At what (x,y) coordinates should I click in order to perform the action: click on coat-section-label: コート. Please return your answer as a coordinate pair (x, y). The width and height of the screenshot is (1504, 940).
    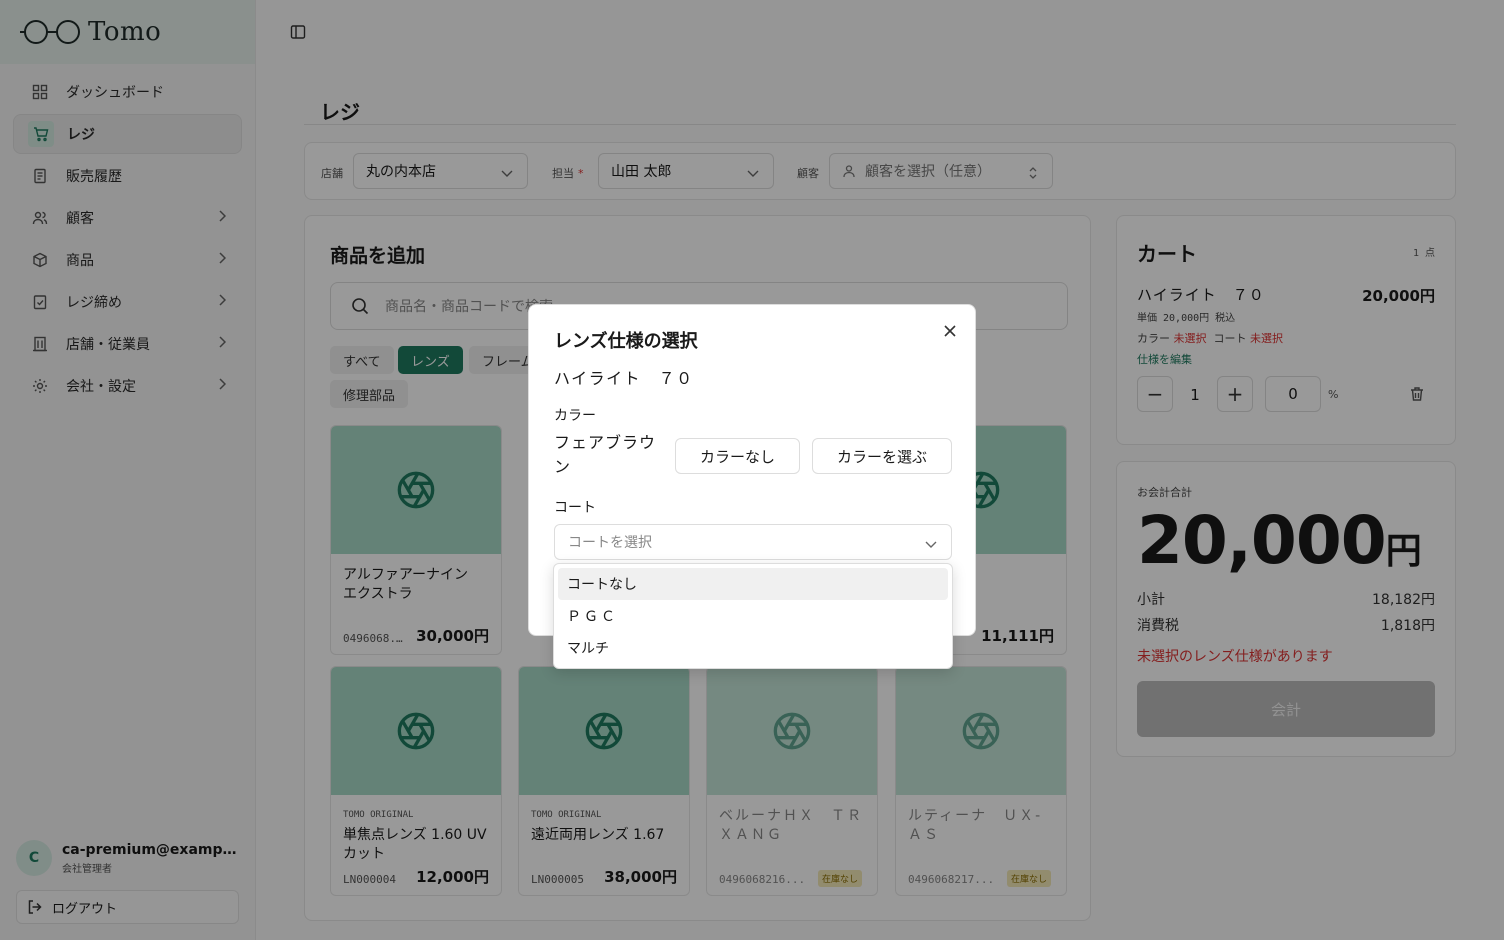
    Looking at the image, I should click on (575, 508).